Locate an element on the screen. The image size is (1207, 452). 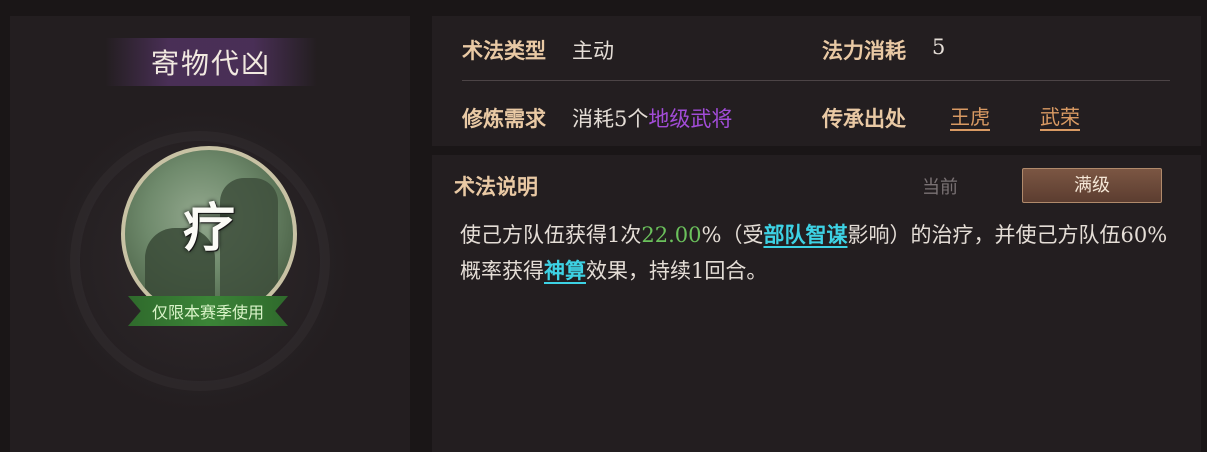
skill-title-banner: 寄物代凶 is located at coordinates (211, 62).